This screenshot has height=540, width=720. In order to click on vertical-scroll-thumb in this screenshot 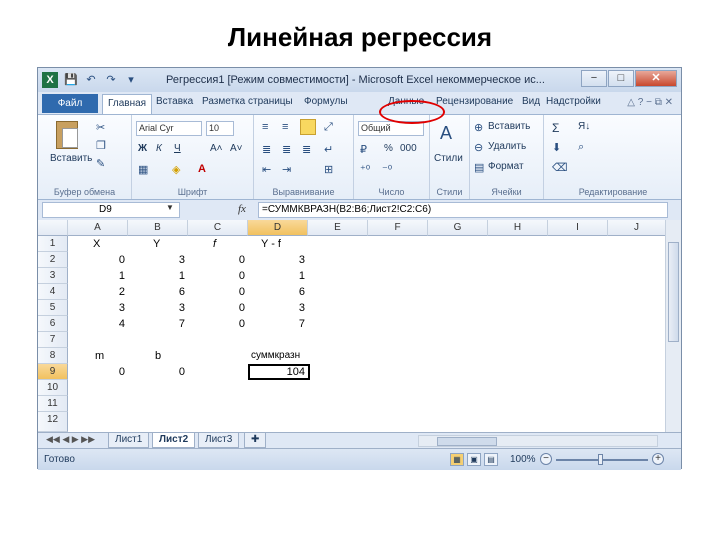, I will do `click(673, 292)`.